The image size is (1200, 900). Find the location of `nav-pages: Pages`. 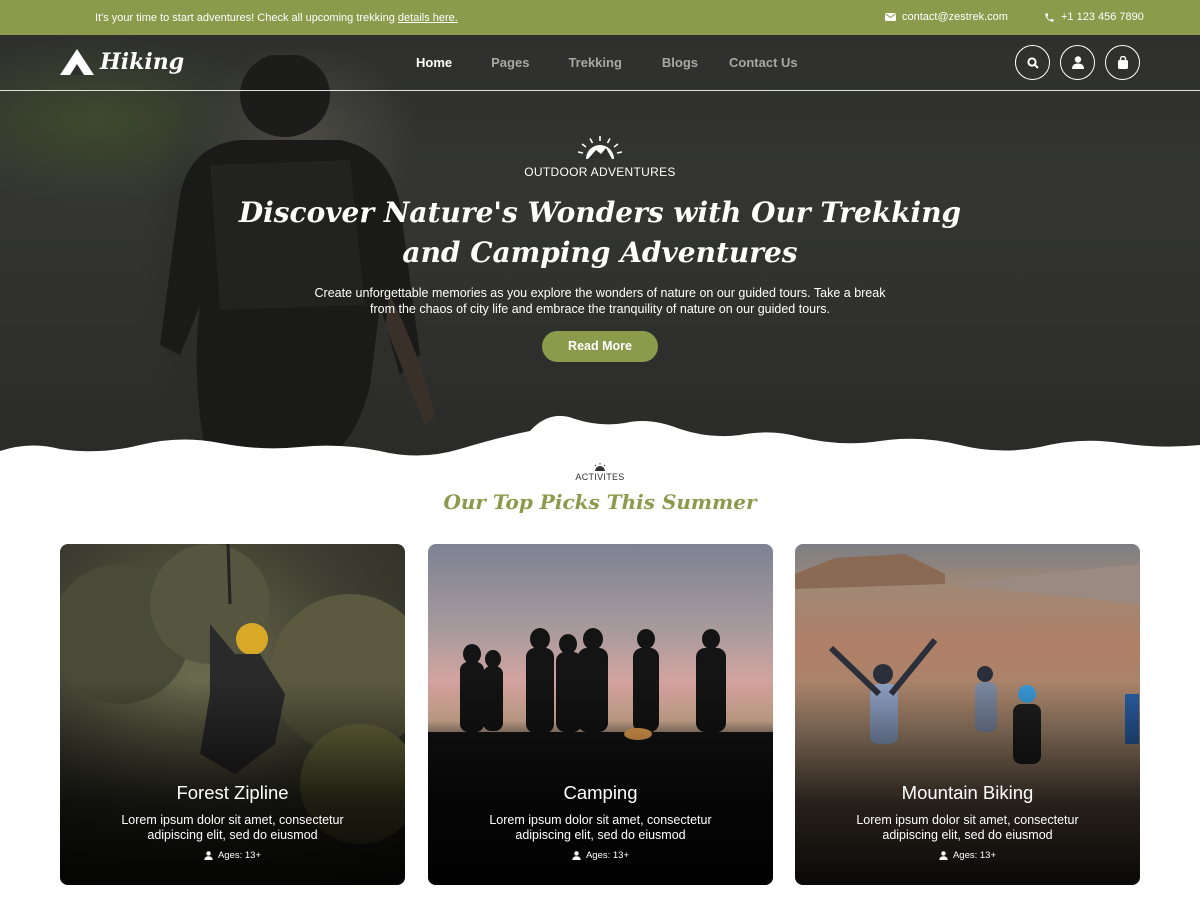

nav-pages: Pages is located at coordinates (510, 62).